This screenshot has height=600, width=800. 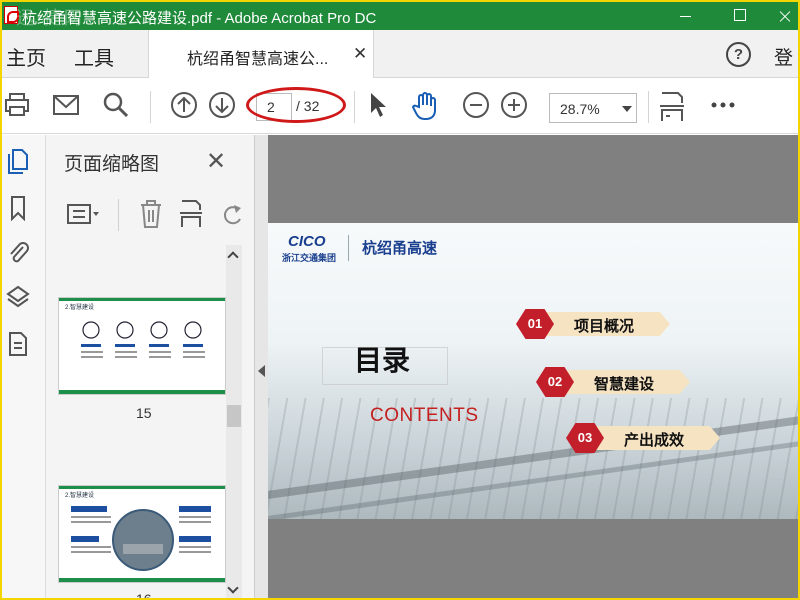 I want to click on help-icon: ?, so click(x=738, y=54).